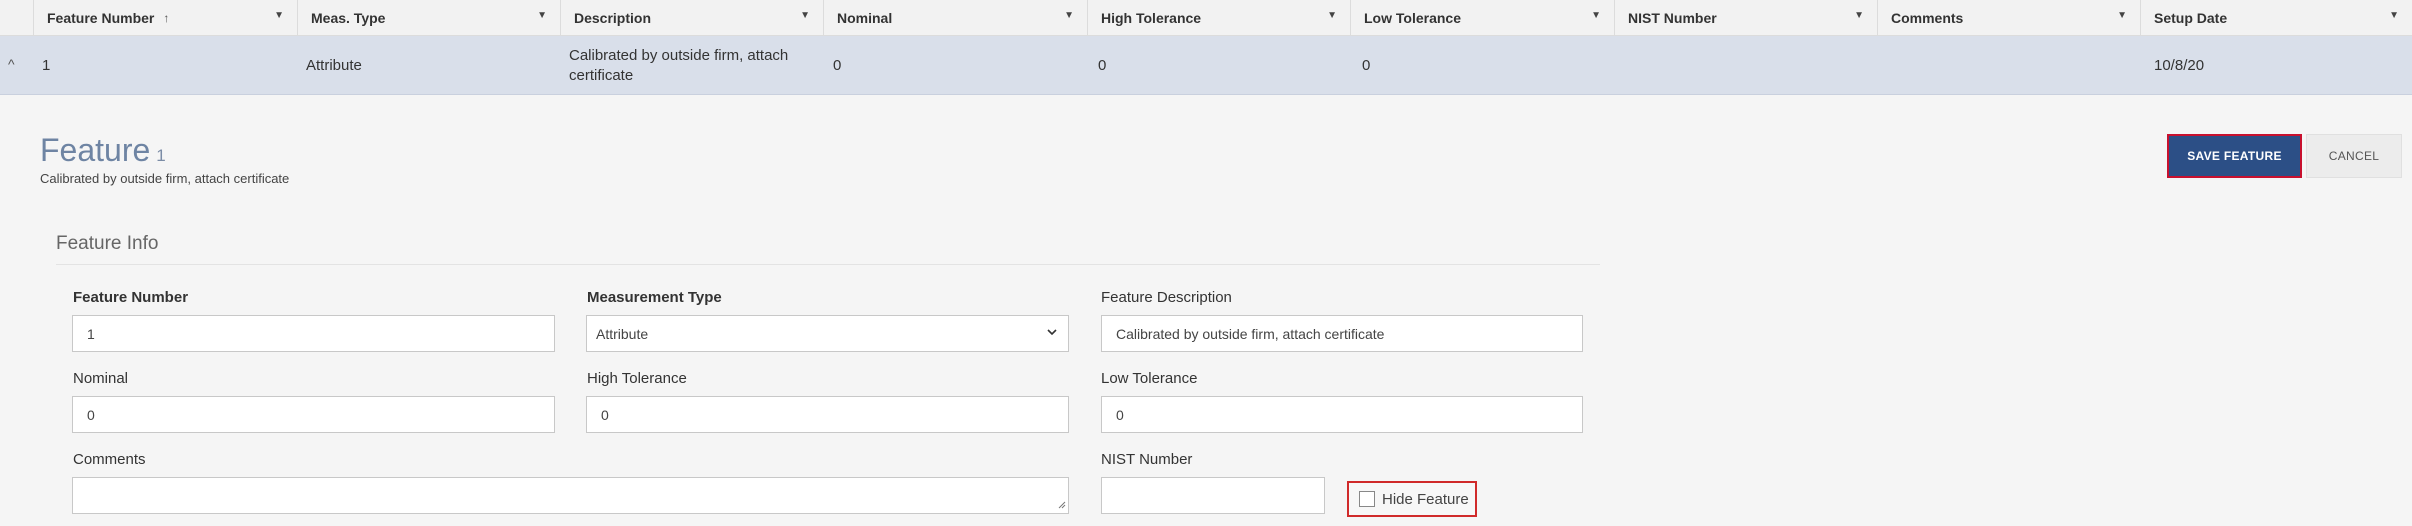 This screenshot has height=526, width=2412. What do you see at coordinates (1151, 18) in the screenshot?
I see `column-label: High Tolerance` at bounding box center [1151, 18].